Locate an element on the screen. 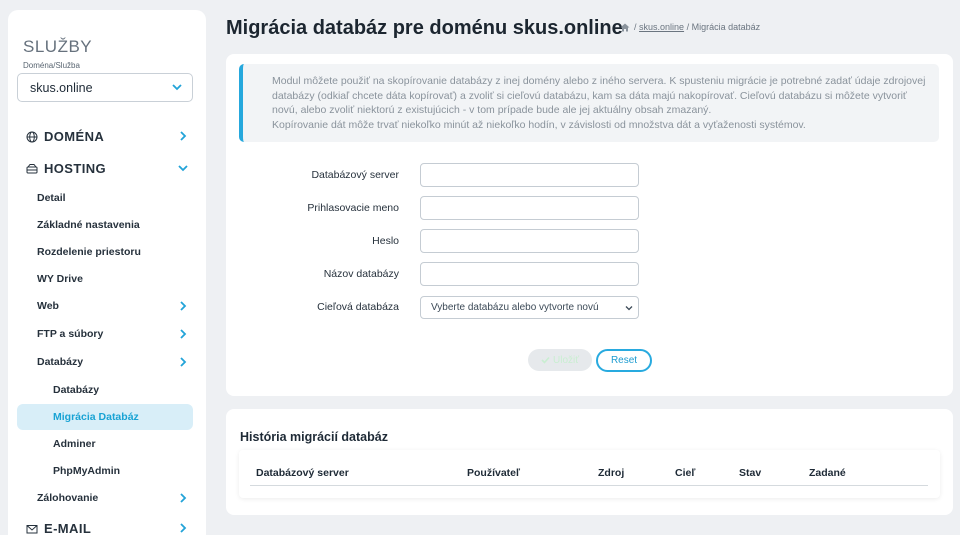 This screenshot has width=960, height=535. column-header-status: Stav is located at coordinates (750, 473).